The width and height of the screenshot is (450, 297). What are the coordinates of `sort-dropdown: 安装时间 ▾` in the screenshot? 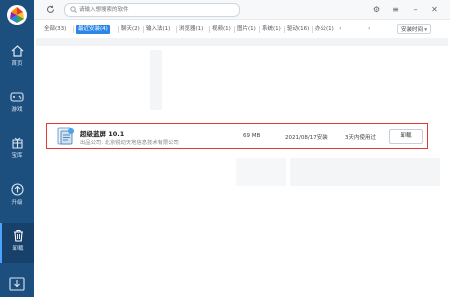 It's located at (414, 29).